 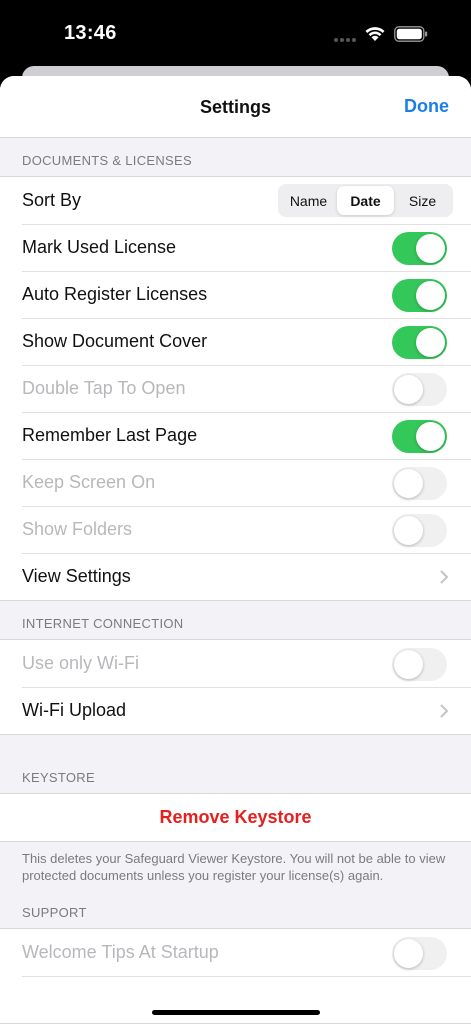 I want to click on navigation-bar: Settings Done, so click(x=235, y=107).